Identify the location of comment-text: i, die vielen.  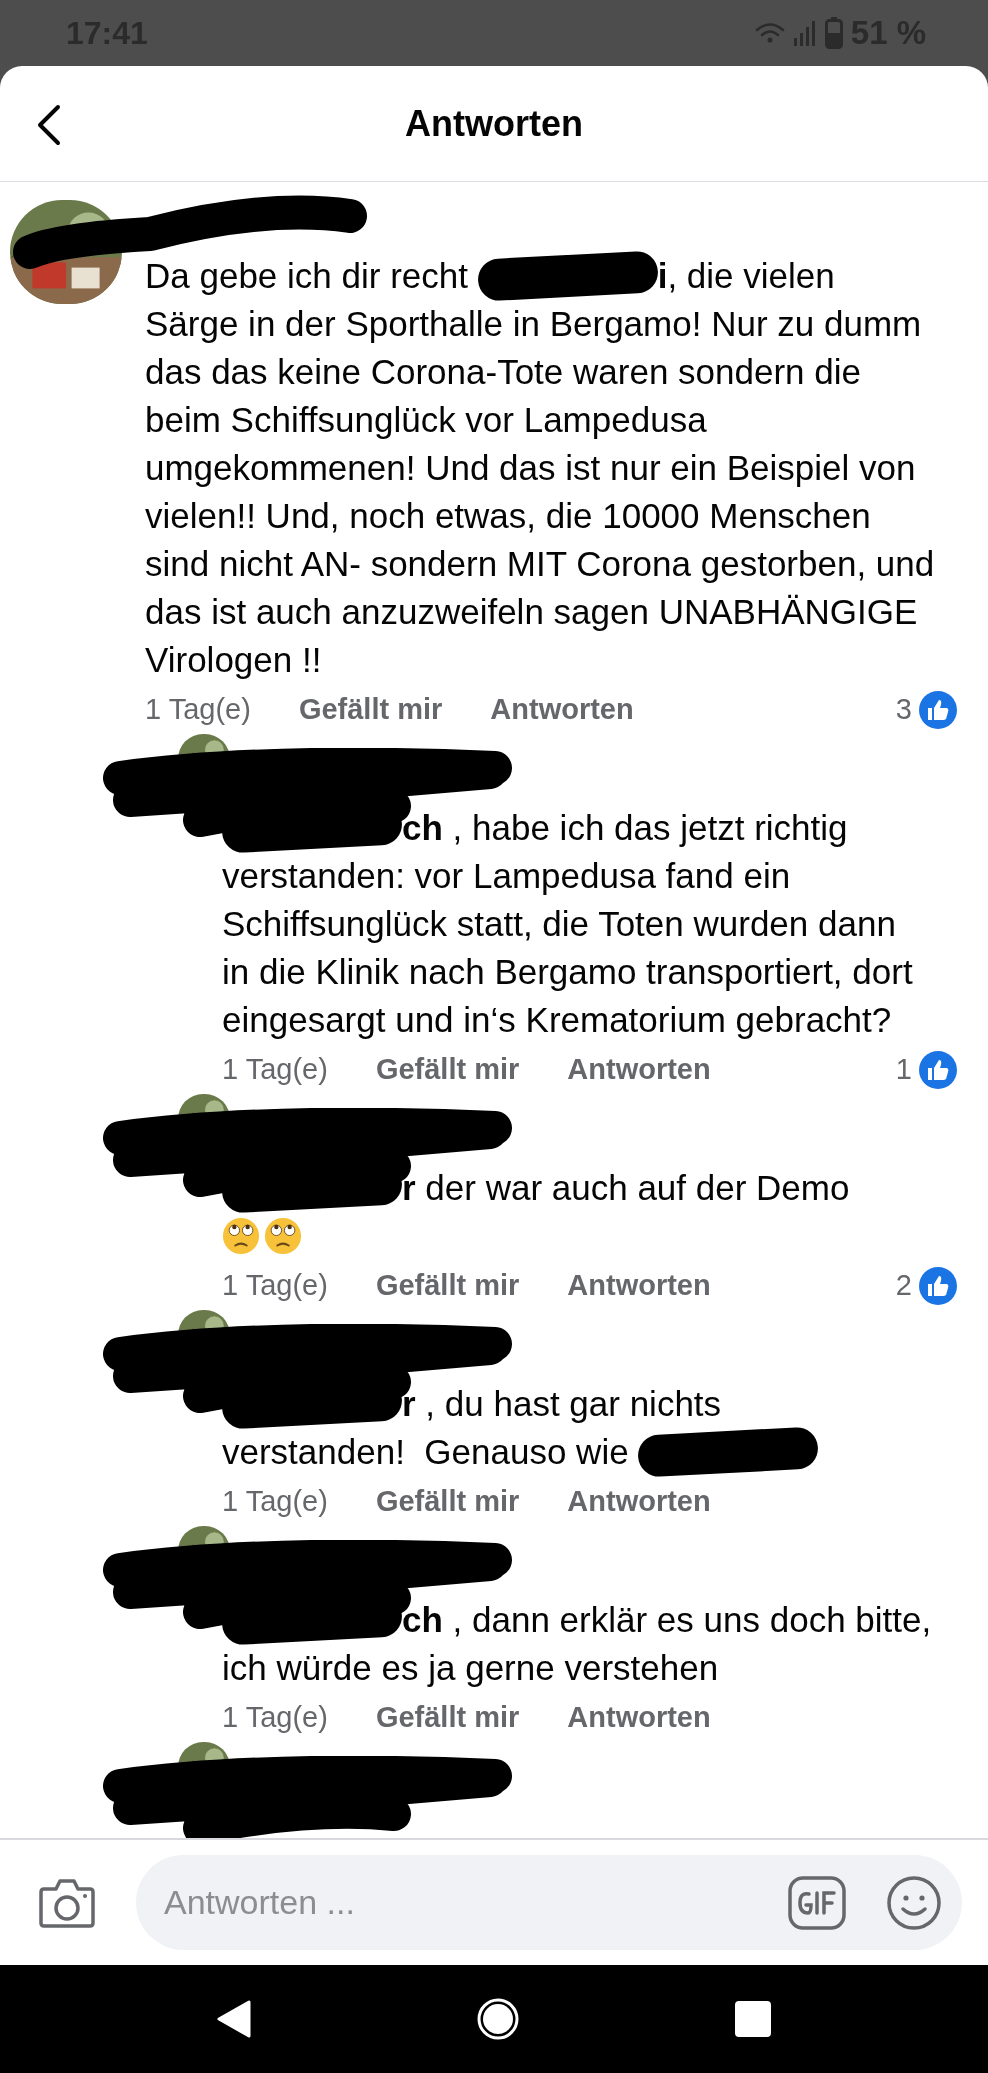
(746, 275).